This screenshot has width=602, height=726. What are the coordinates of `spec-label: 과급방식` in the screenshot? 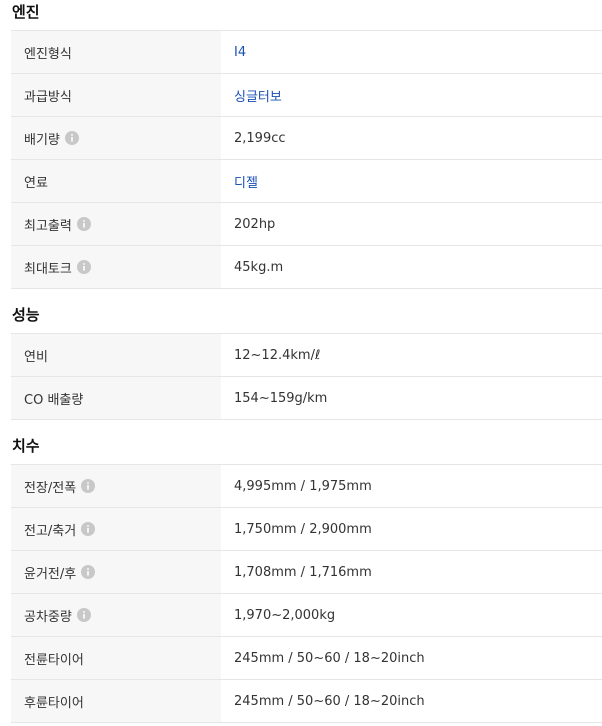 It's located at (116, 95).